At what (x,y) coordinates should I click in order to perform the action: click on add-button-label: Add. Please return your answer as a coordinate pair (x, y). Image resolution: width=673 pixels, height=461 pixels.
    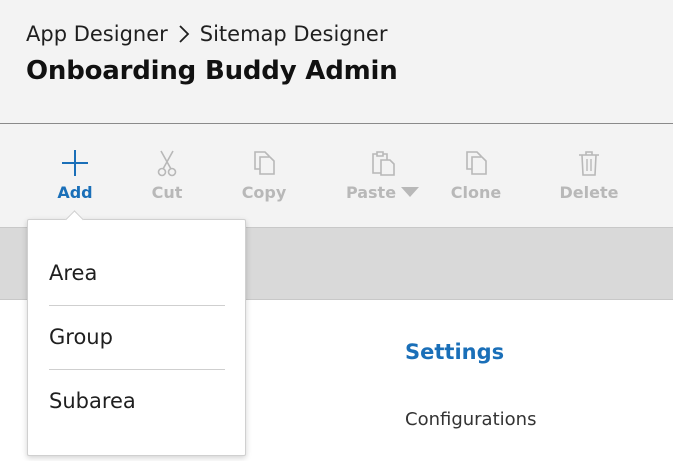
    Looking at the image, I should click on (75, 192).